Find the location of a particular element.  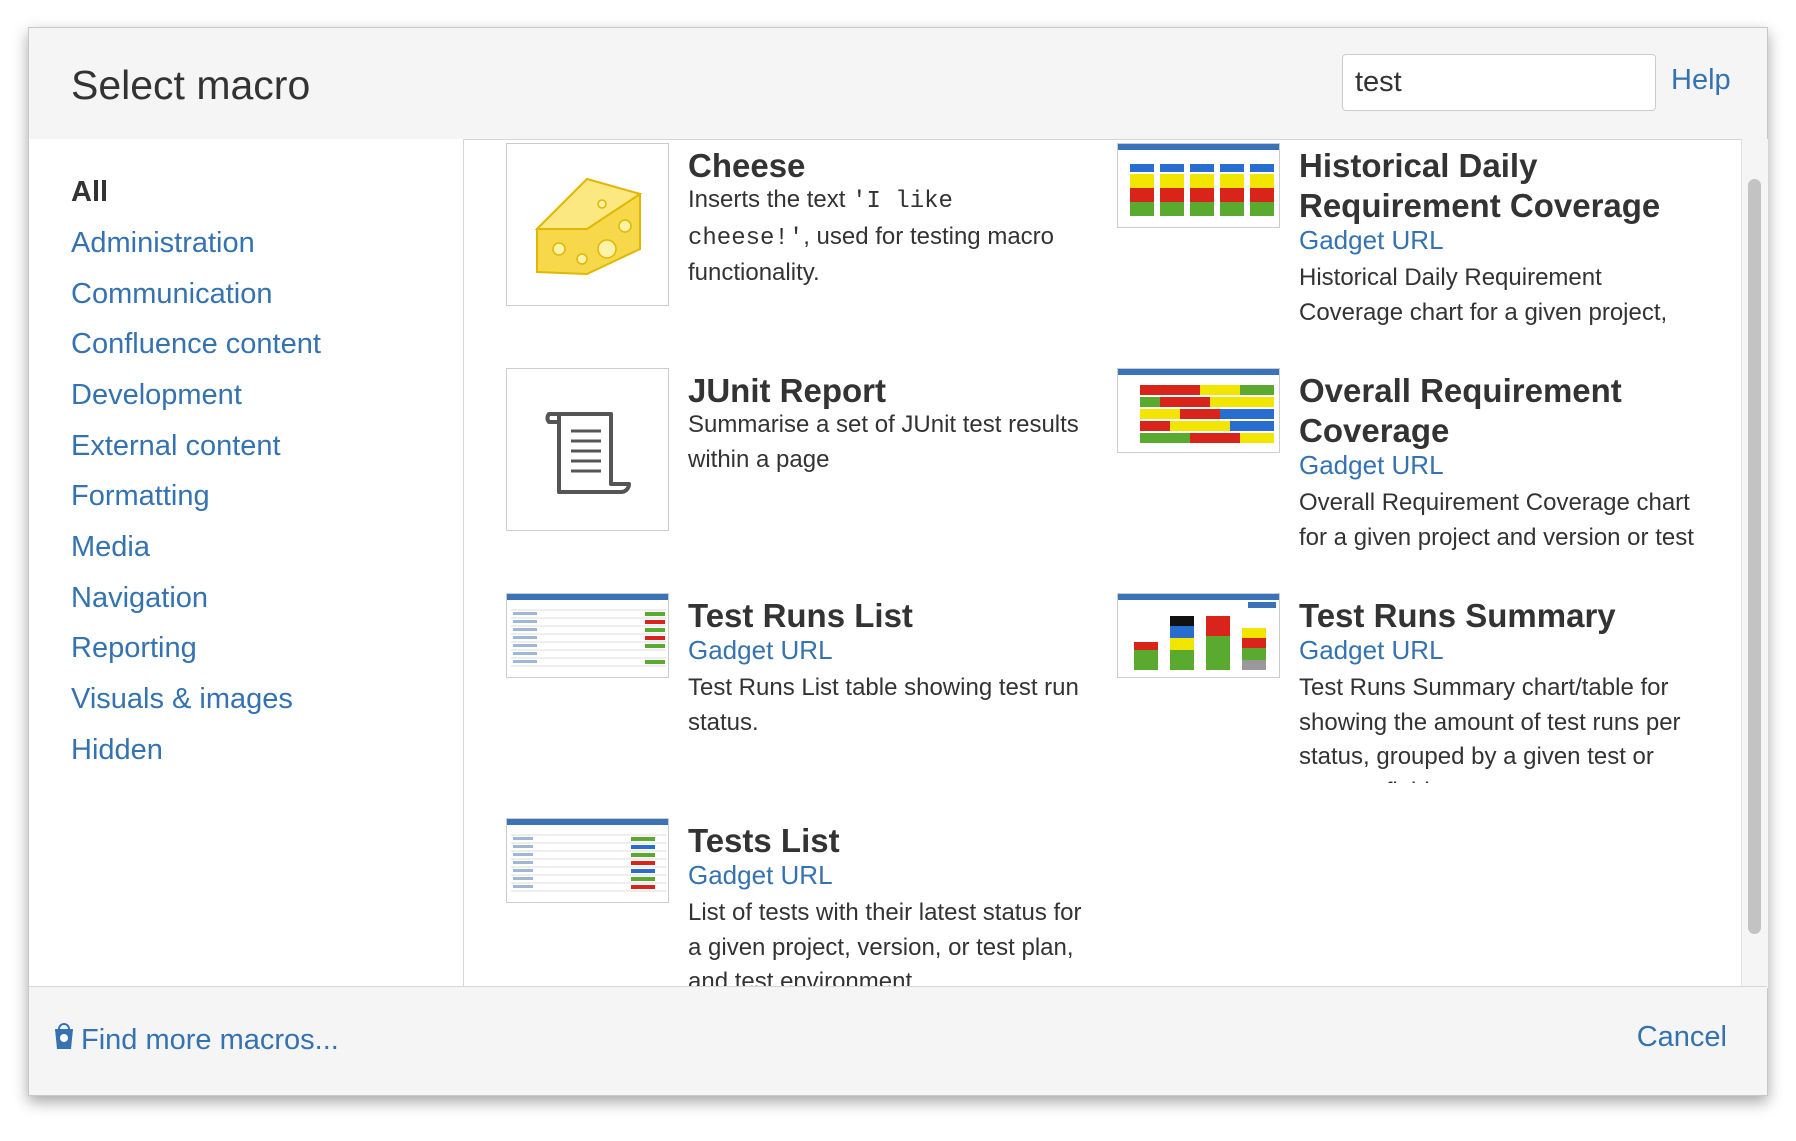

category-external-content: External content is located at coordinates (176, 446).